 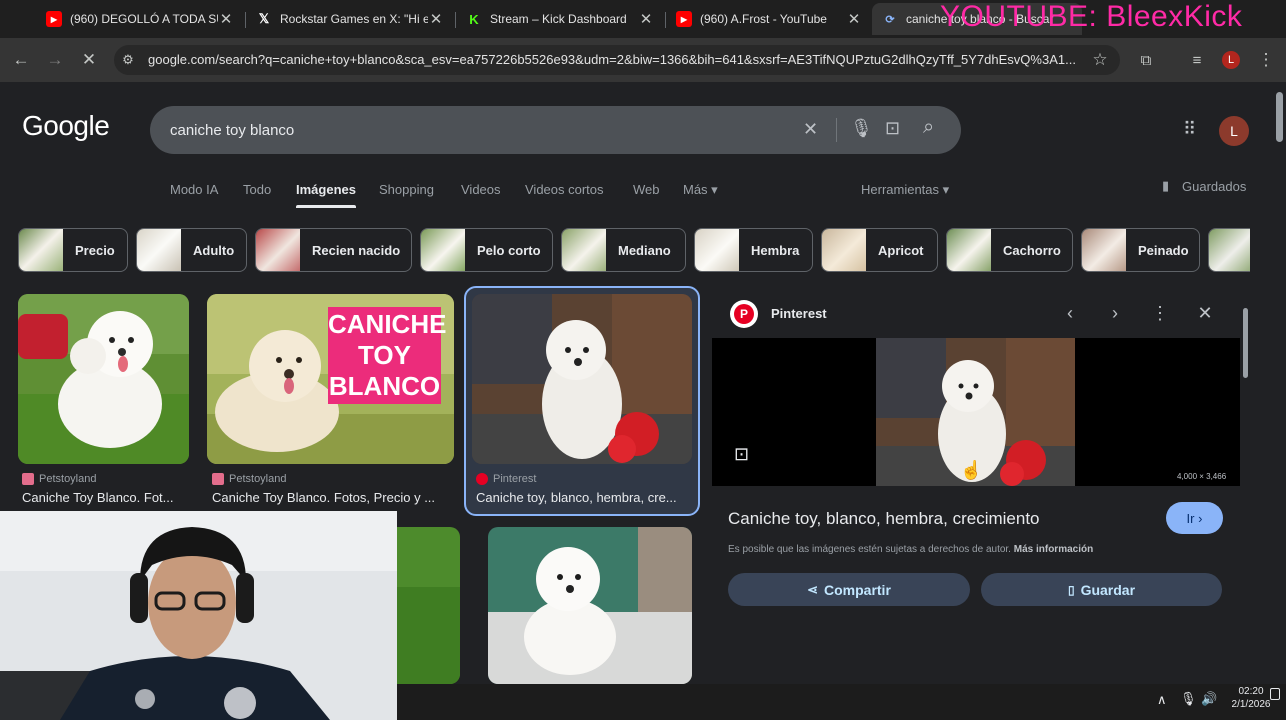 What do you see at coordinates (928, 127) in the screenshot?
I see `search-icon: ⌕` at bounding box center [928, 127].